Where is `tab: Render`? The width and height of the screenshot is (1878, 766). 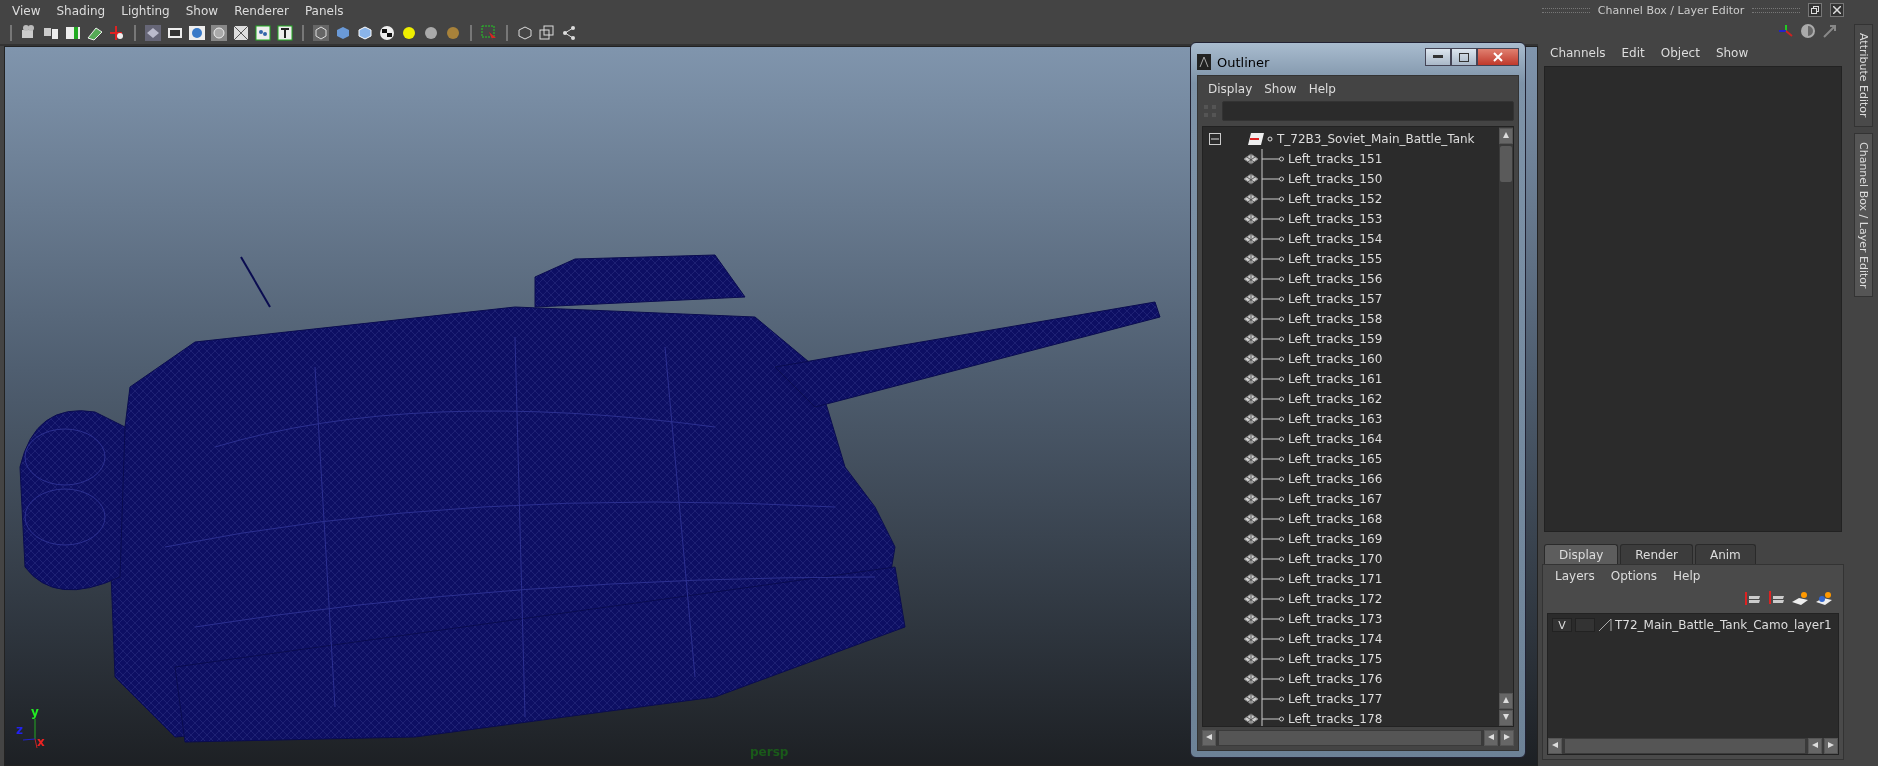
tab: Render is located at coordinates (1656, 554).